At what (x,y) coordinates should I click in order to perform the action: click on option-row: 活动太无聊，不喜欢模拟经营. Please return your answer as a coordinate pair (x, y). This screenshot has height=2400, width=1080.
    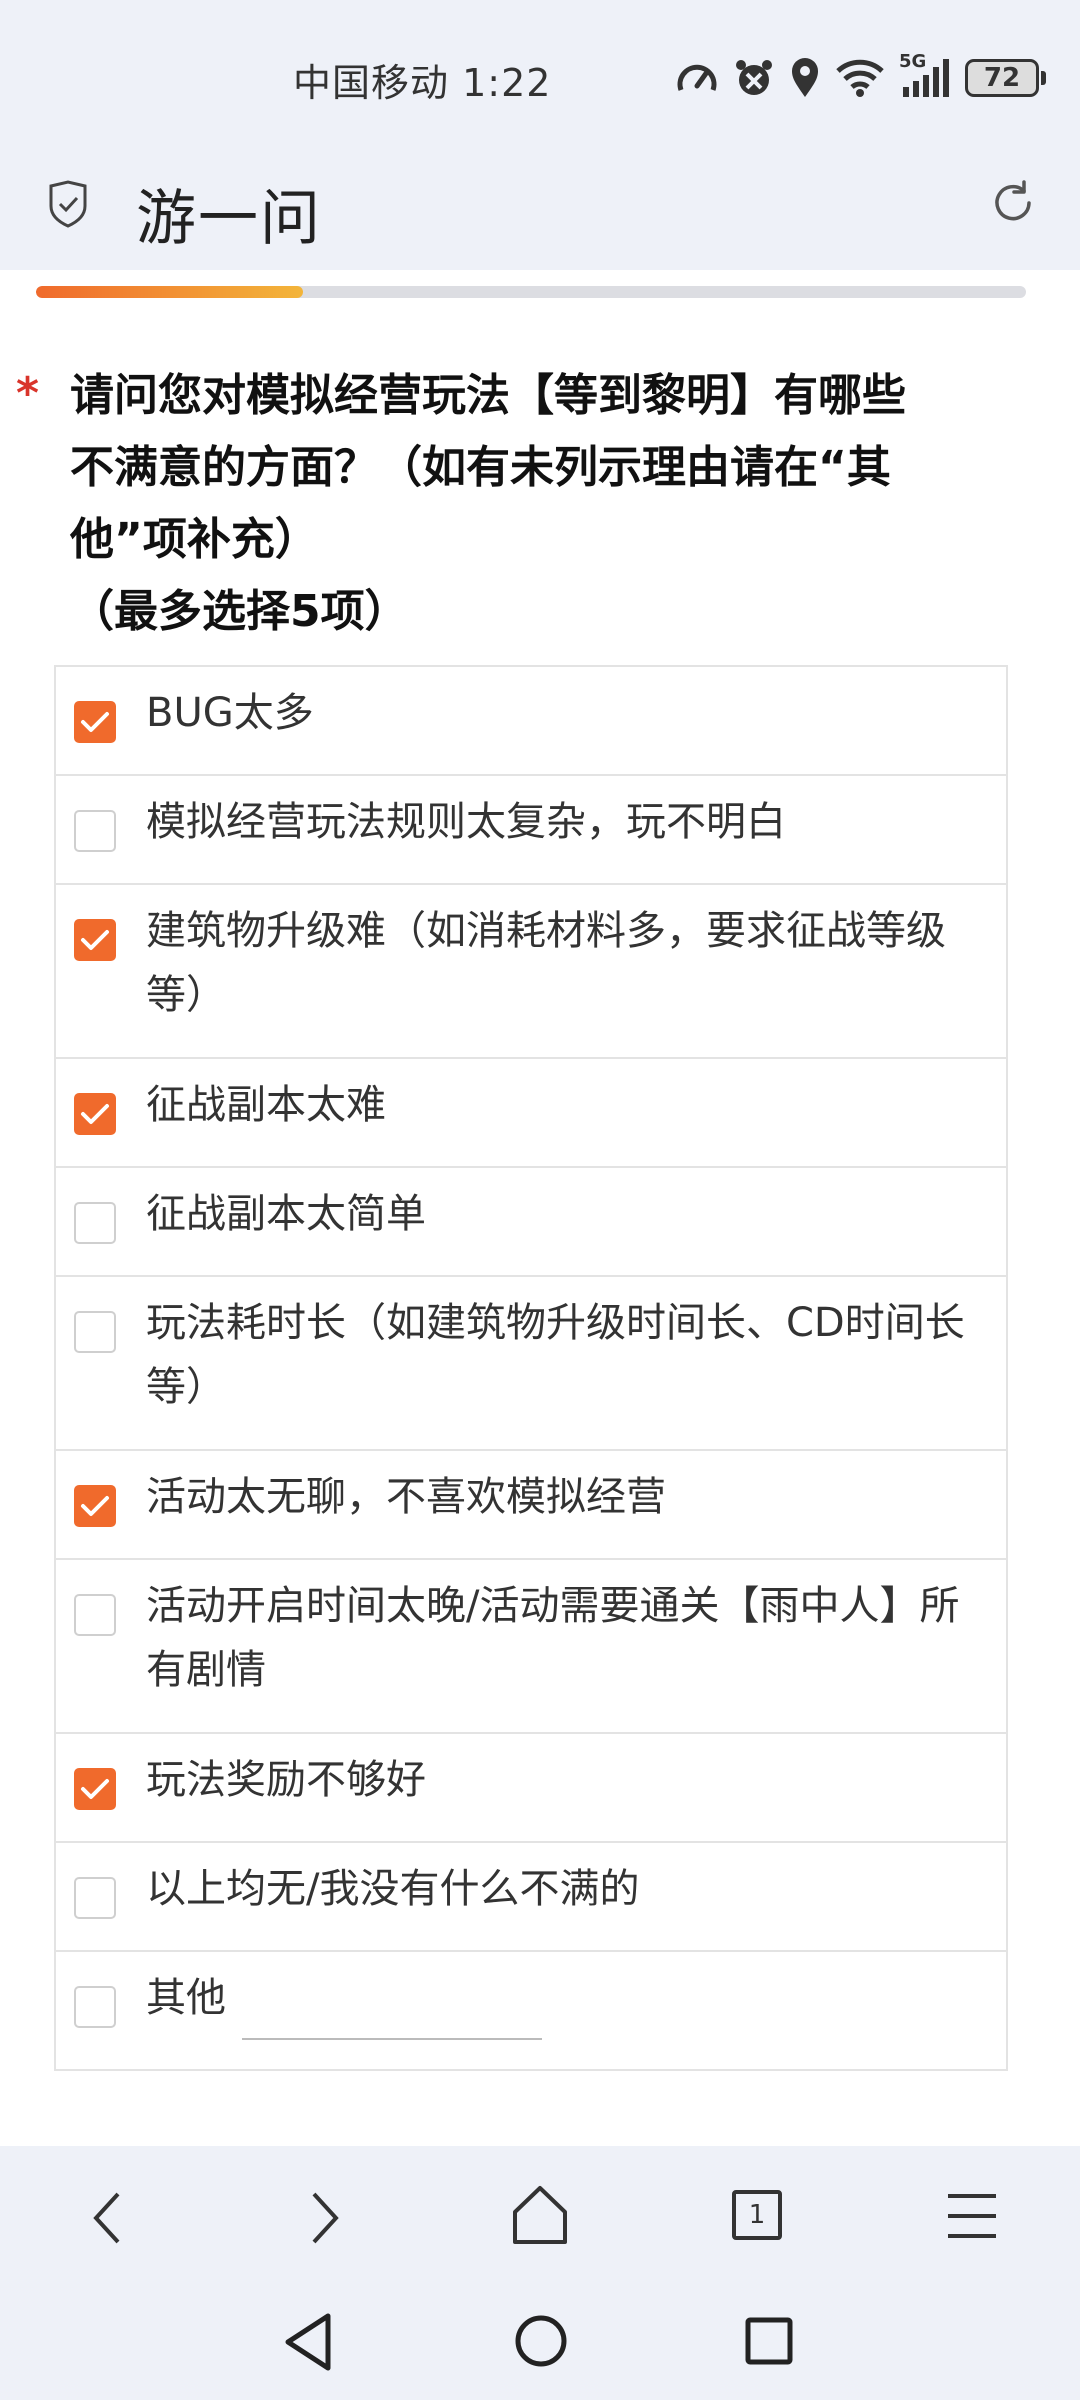
    Looking at the image, I should click on (531, 1505).